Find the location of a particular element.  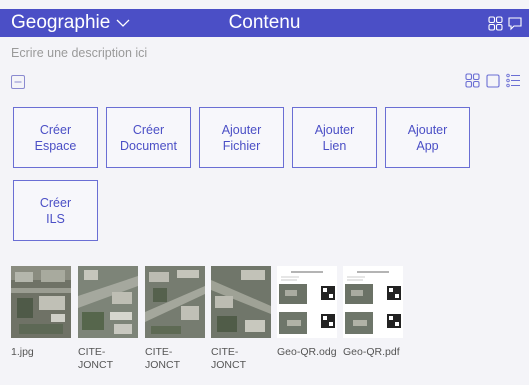

button-label-line2: Fichier is located at coordinates (241, 145).